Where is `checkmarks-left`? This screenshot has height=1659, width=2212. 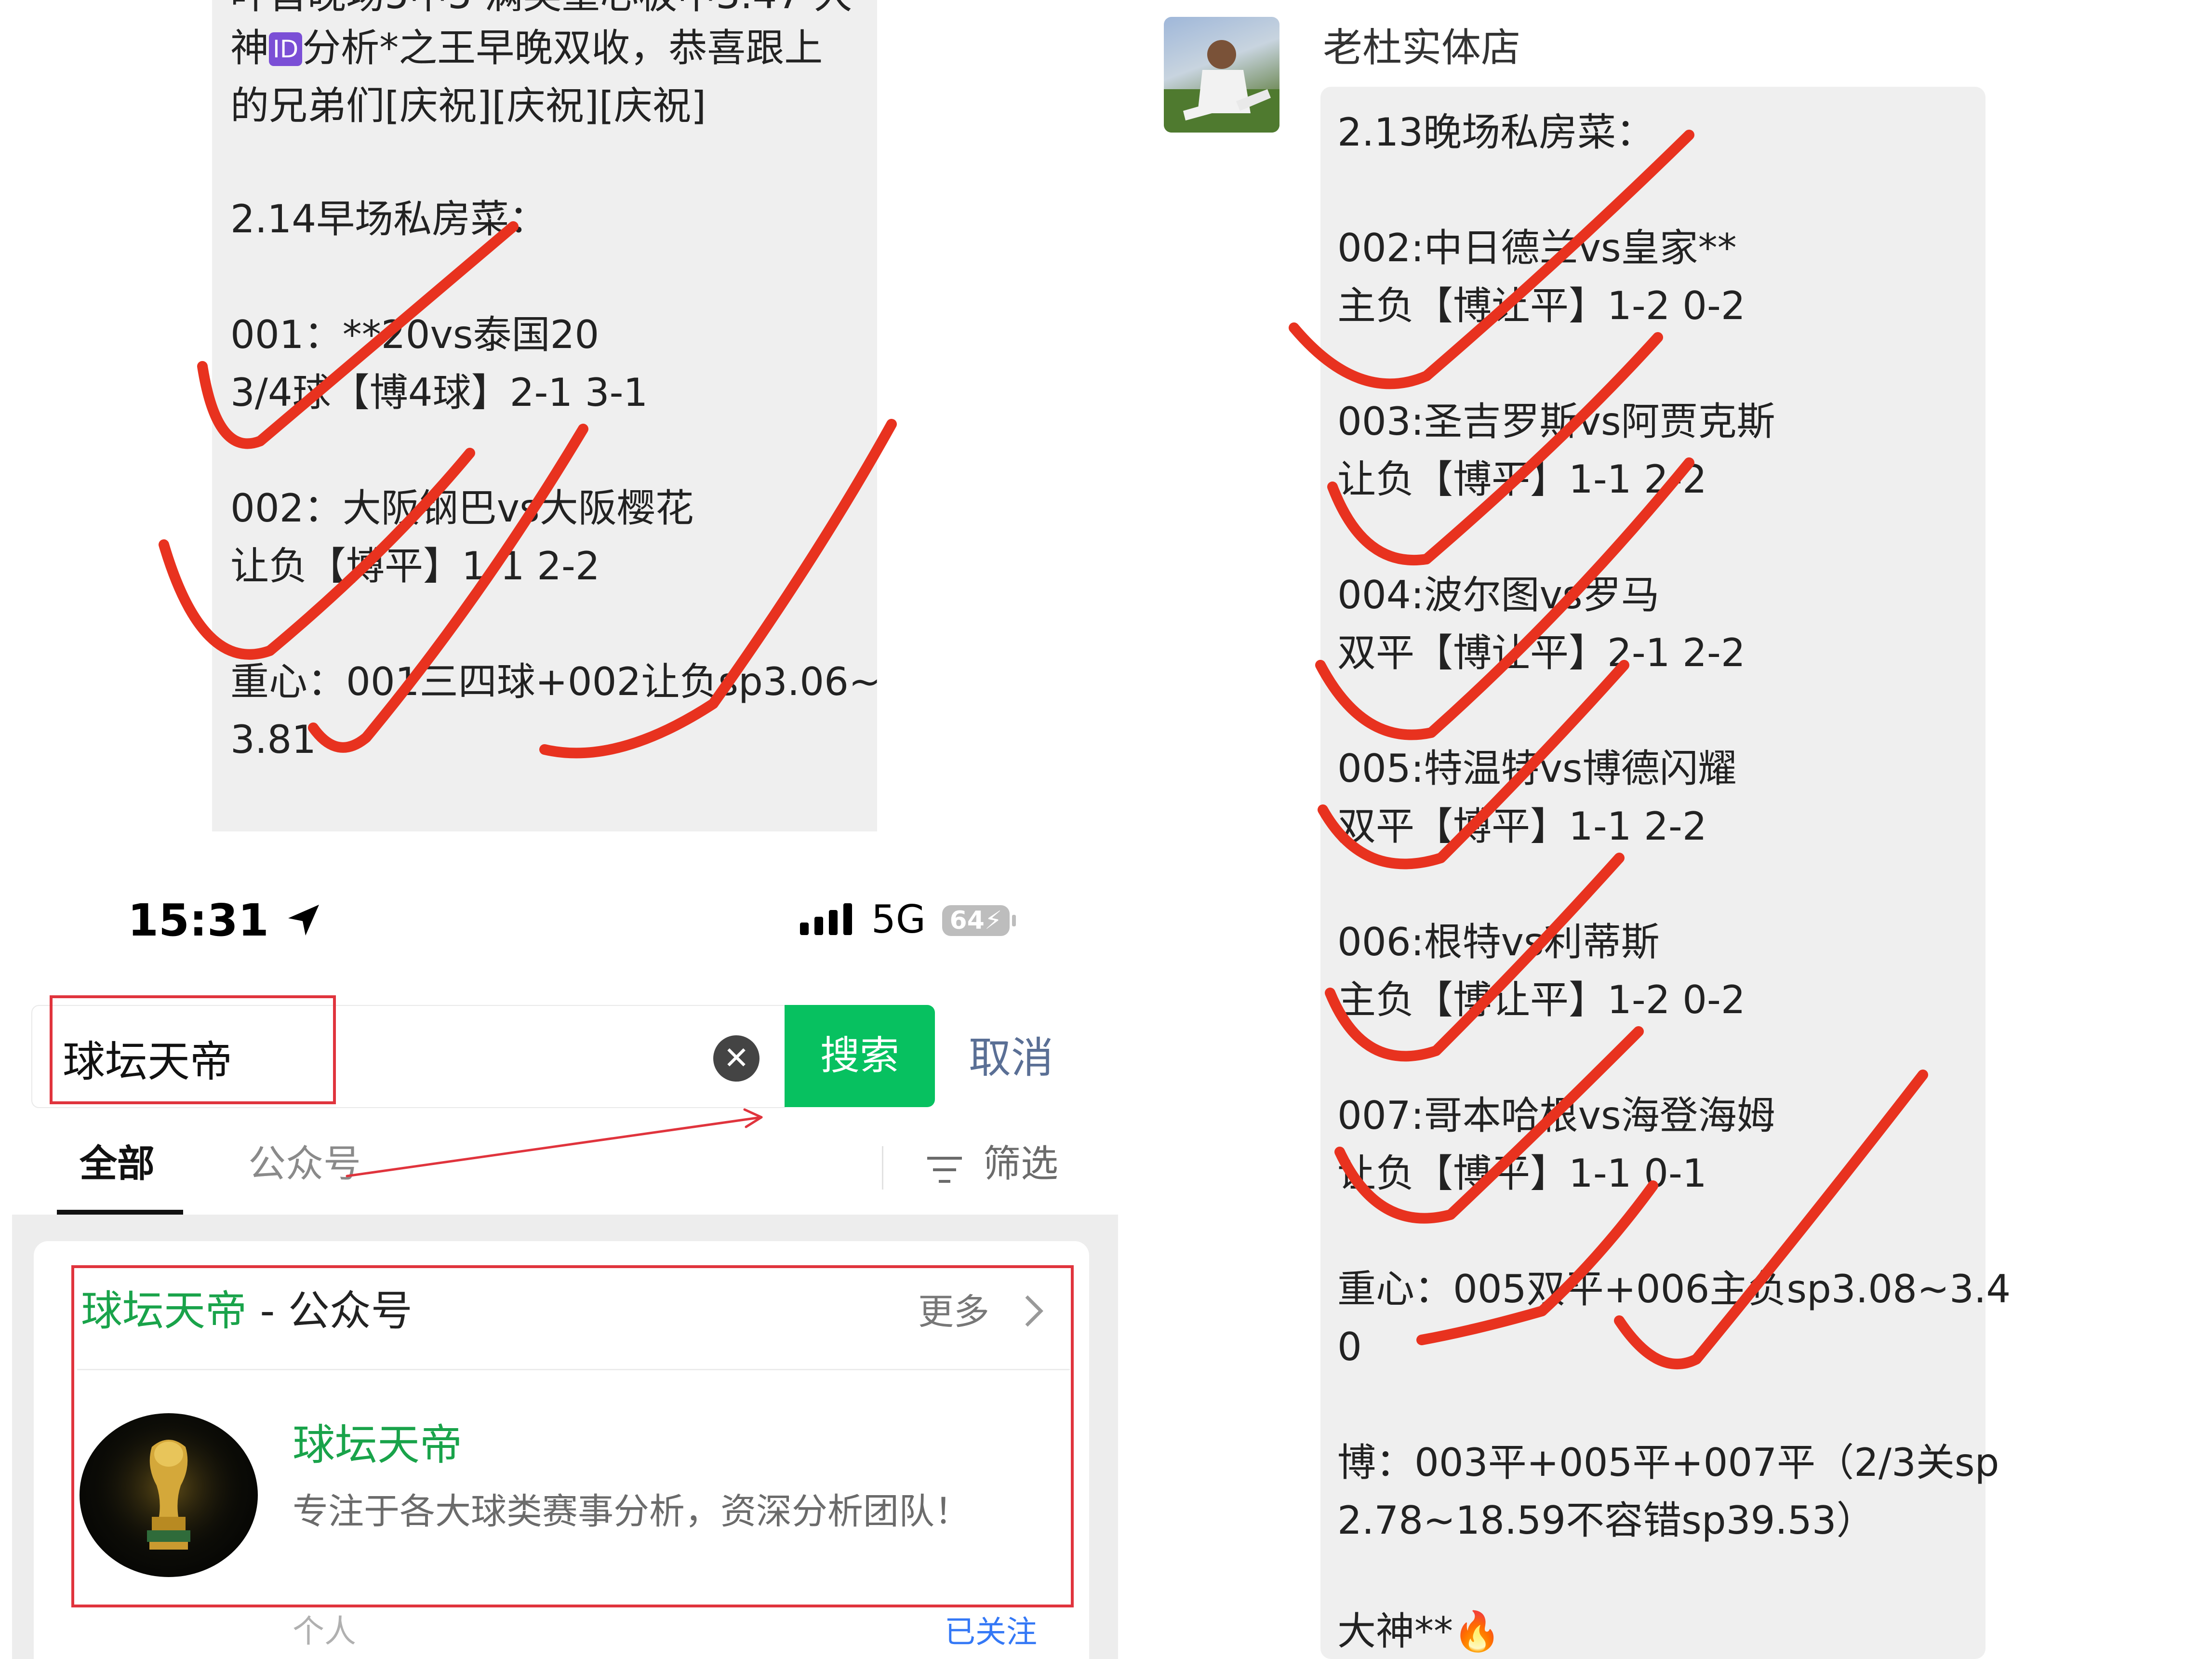
checkmarks-left is located at coordinates (528, 490).